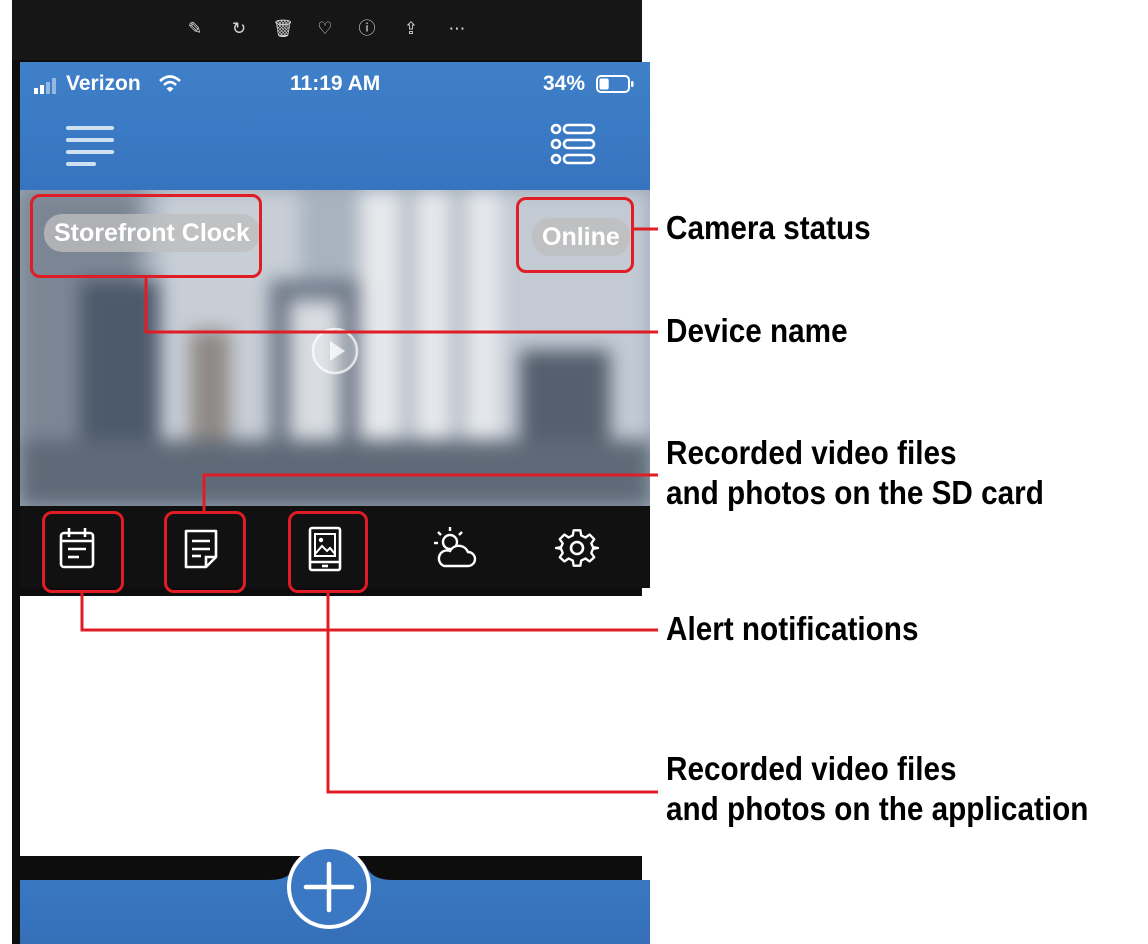 The image size is (1148, 944). Describe the element at coordinates (877, 808) in the screenshot. I see `label-app-line2: and photos on the application` at that location.